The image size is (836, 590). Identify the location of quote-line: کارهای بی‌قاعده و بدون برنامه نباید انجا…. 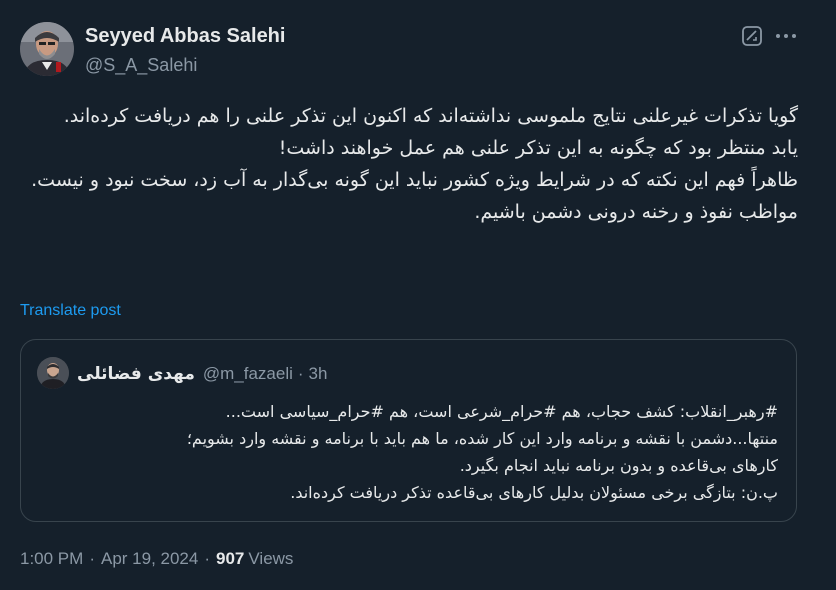
(618, 465).